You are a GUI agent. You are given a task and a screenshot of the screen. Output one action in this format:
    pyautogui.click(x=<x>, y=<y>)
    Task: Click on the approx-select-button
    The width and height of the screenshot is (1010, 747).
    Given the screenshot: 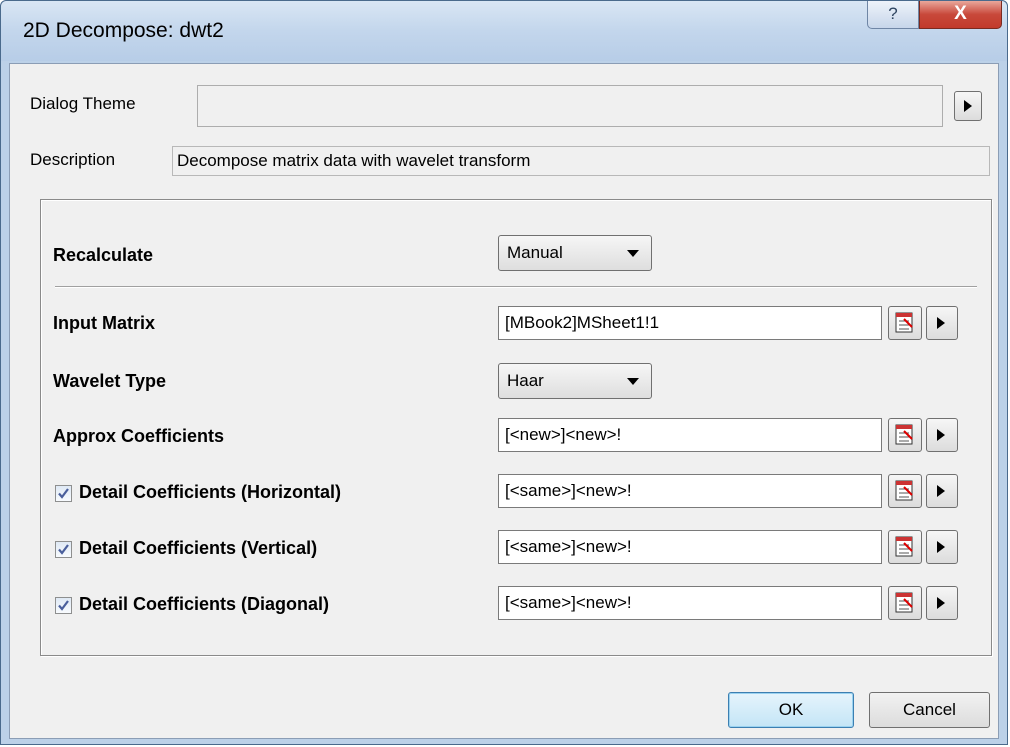 What is the action you would take?
    pyautogui.click(x=905, y=435)
    